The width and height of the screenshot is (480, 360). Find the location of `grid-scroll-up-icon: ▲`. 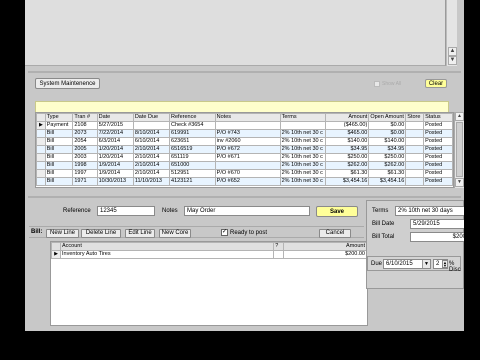

grid-scroll-up-icon: ▲ is located at coordinates (459, 116).